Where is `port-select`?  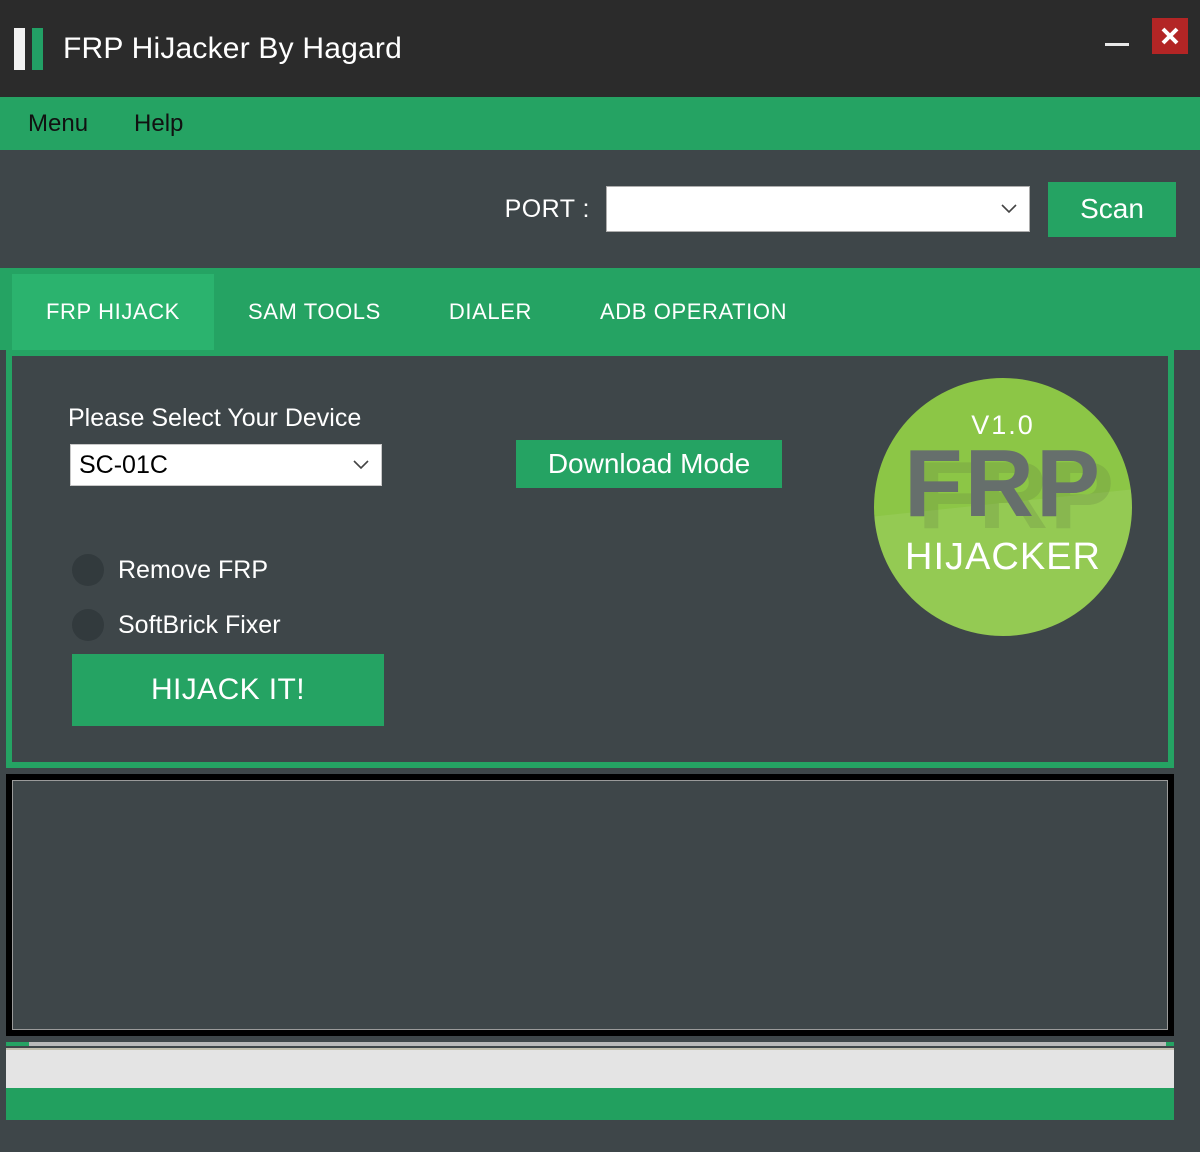 port-select is located at coordinates (818, 209).